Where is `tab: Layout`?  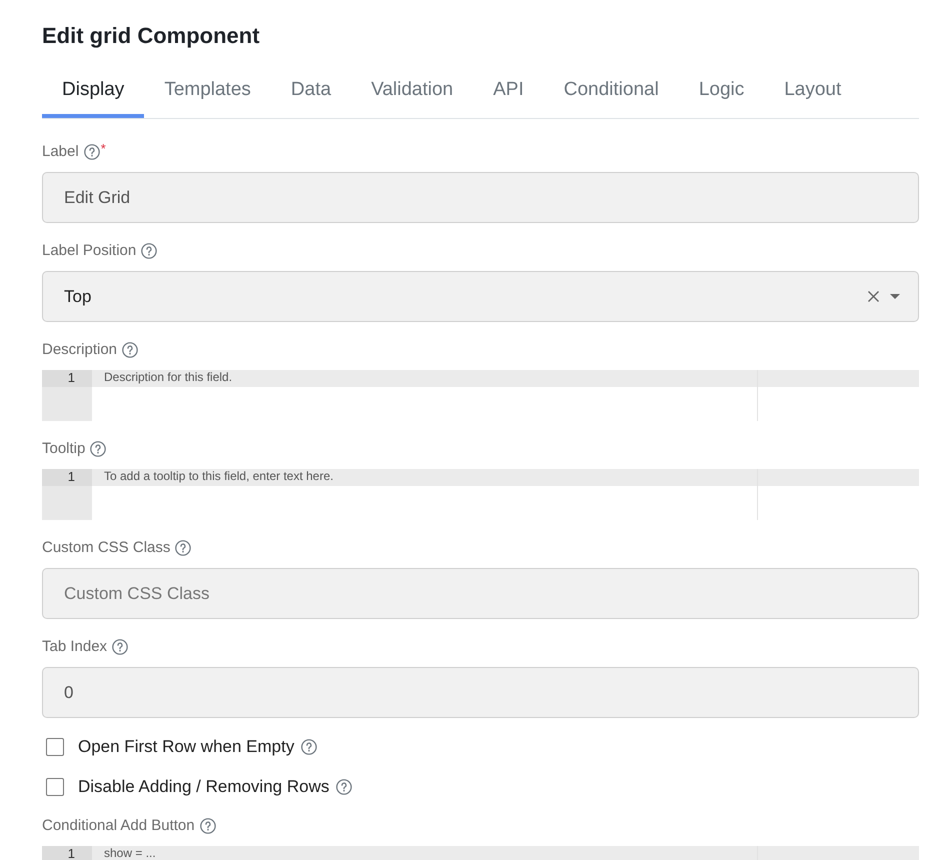
tab: Layout is located at coordinates (813, 94).